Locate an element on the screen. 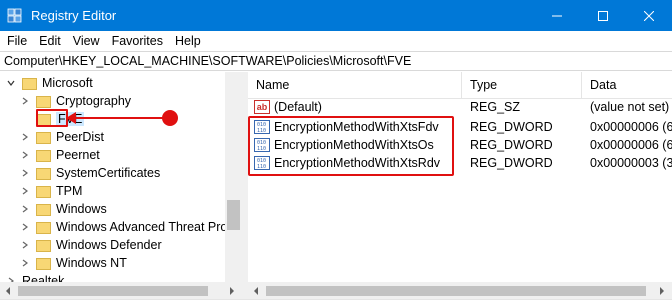 The image size is (672, 300). column-header-data: Data is located at coordinates (627, 85).